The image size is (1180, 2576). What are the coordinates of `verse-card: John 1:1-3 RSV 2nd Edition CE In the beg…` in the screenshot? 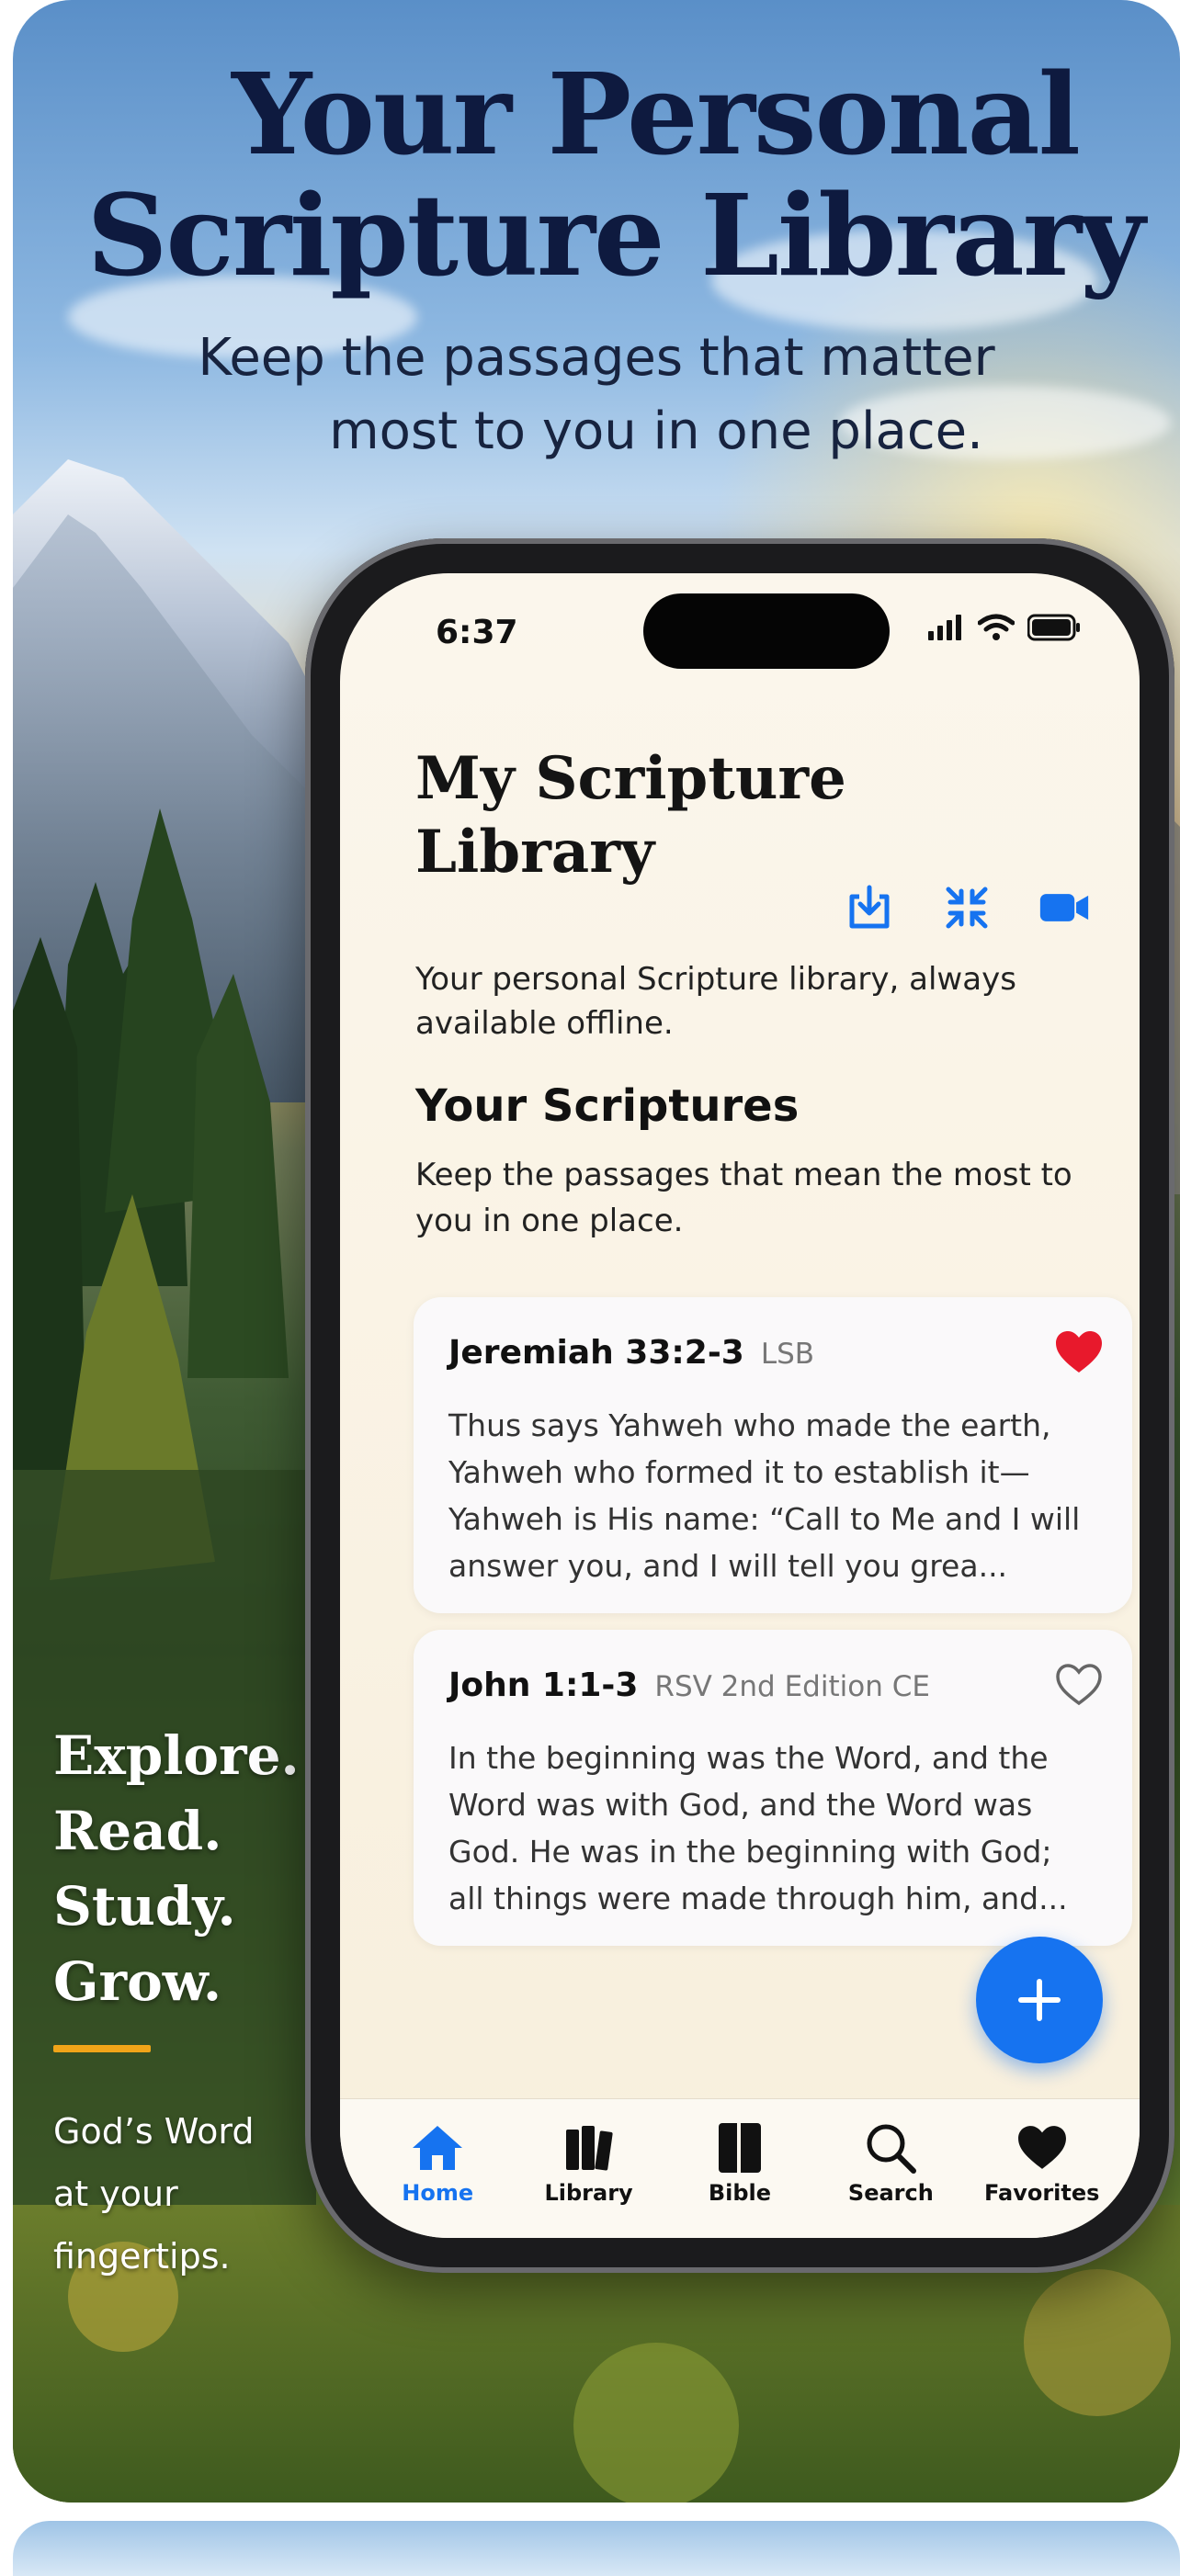 It's located at (773, 1788).